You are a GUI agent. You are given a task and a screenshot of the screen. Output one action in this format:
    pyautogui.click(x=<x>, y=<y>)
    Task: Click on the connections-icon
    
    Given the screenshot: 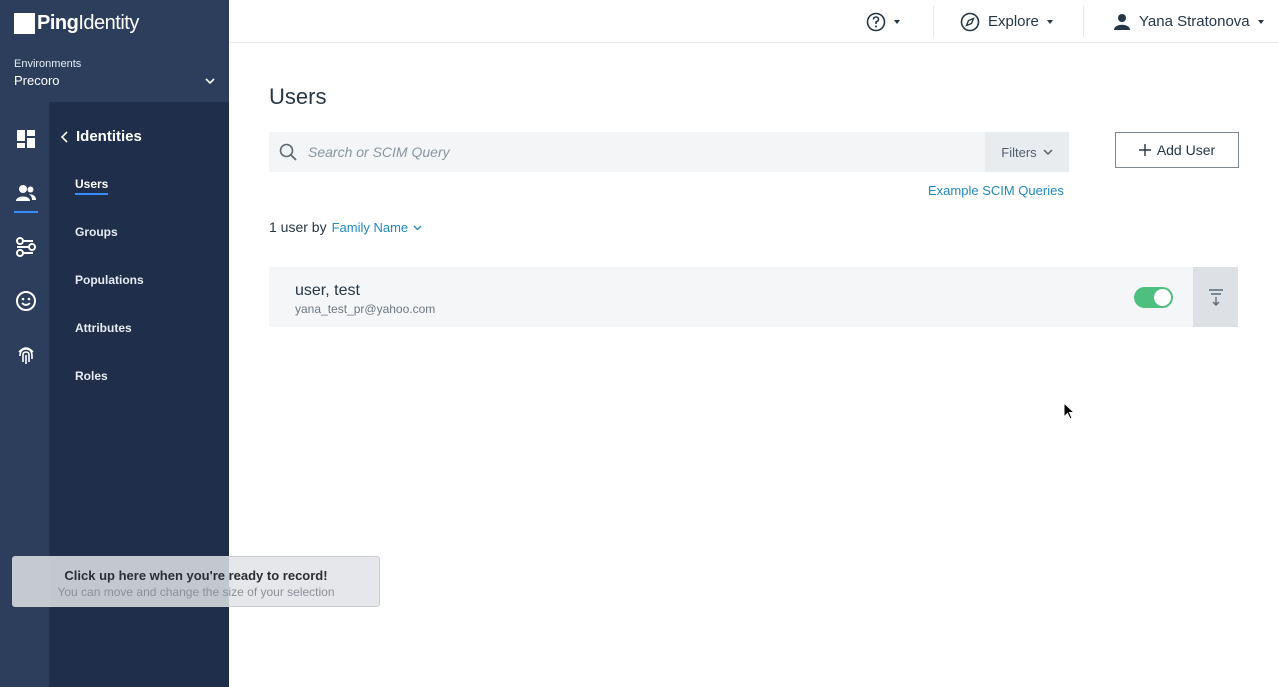 What is the action you would take?
    pyautogui.click(x=26, y=247)
    